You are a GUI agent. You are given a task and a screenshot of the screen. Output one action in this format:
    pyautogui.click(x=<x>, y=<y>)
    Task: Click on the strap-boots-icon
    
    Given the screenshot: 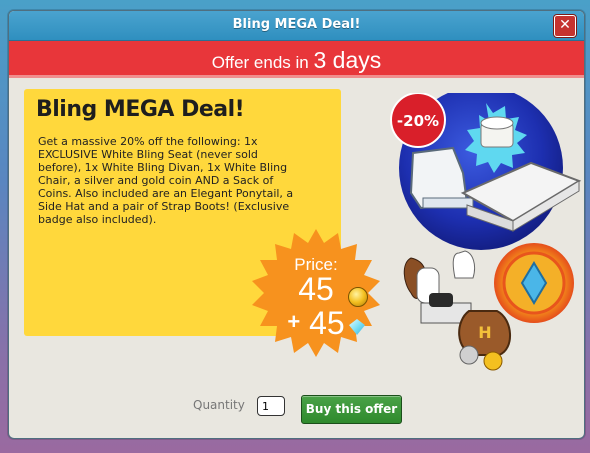 What is the action you would take?
    pyautogui.click(x=441, y=300)
    